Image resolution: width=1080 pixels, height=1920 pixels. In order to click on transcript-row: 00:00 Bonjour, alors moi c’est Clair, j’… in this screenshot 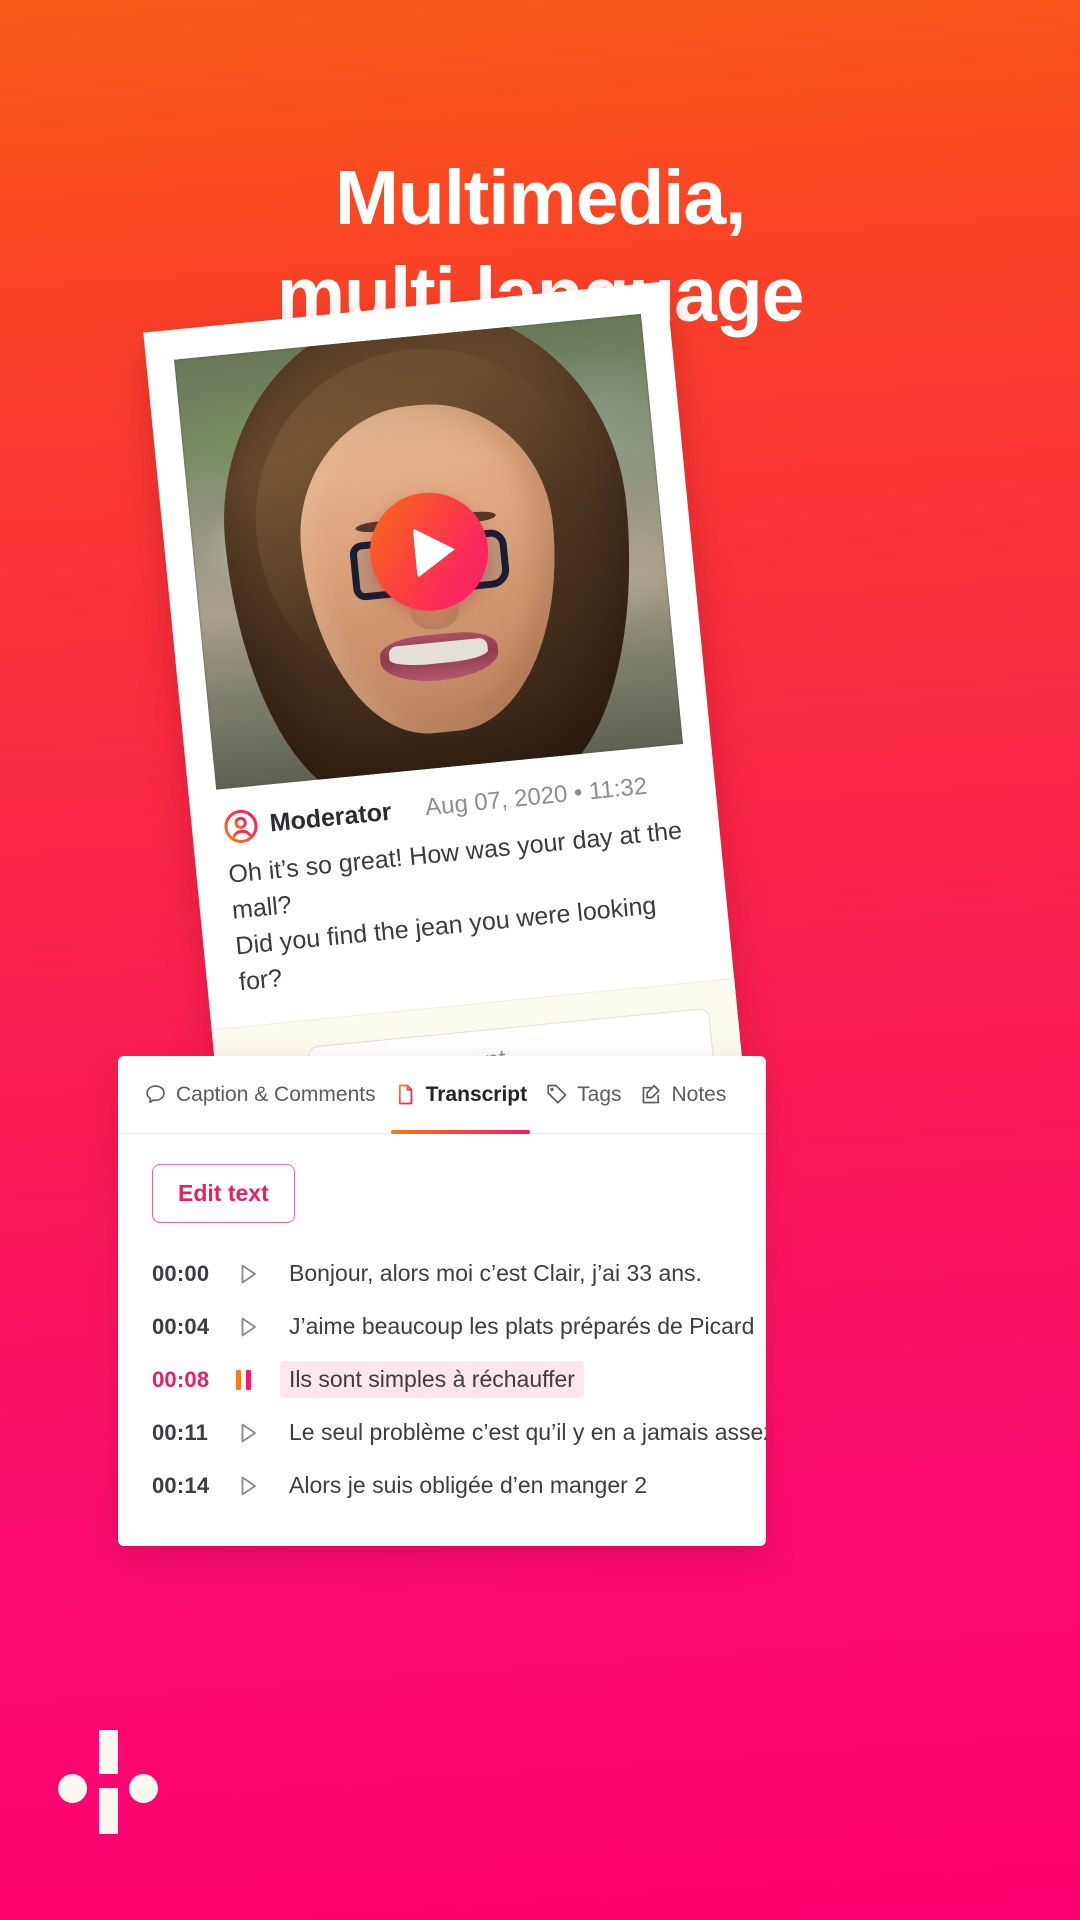, I will do `click(442, 1273)`.